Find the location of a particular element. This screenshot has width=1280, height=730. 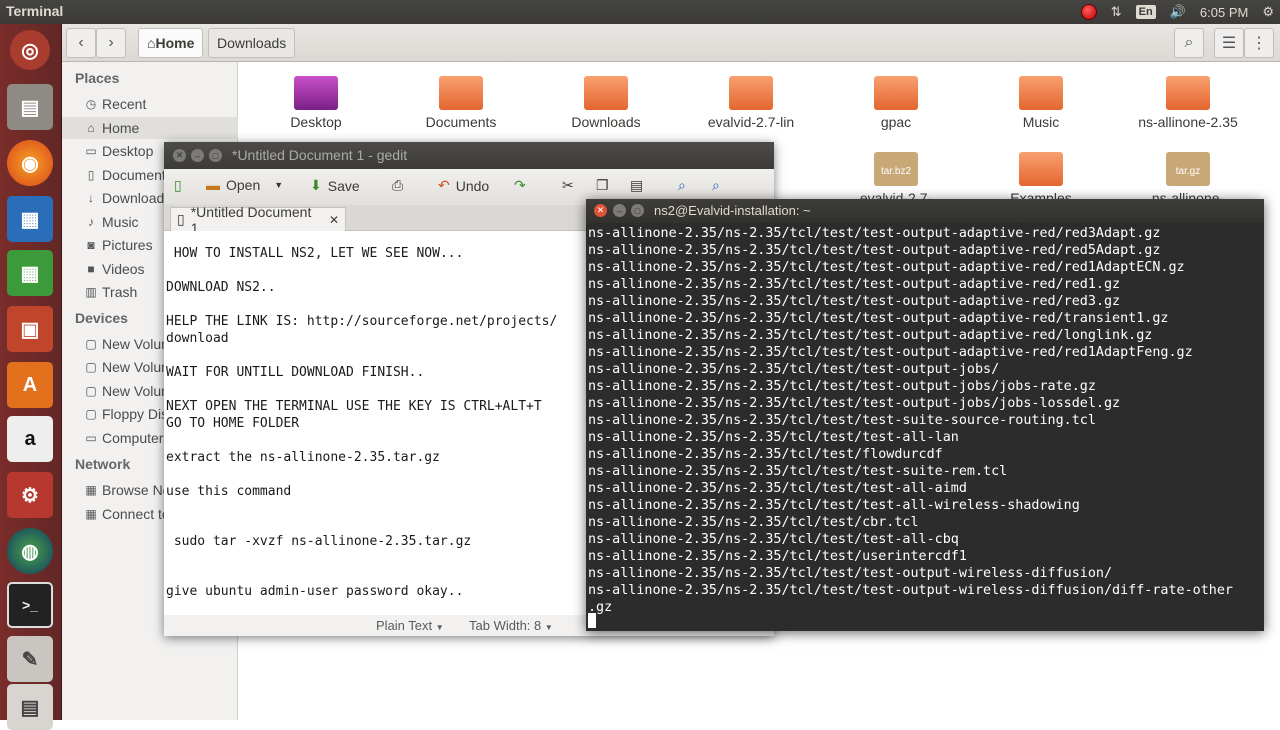

view-grid-button: ⋮ is located at coordinates (1259, 43).